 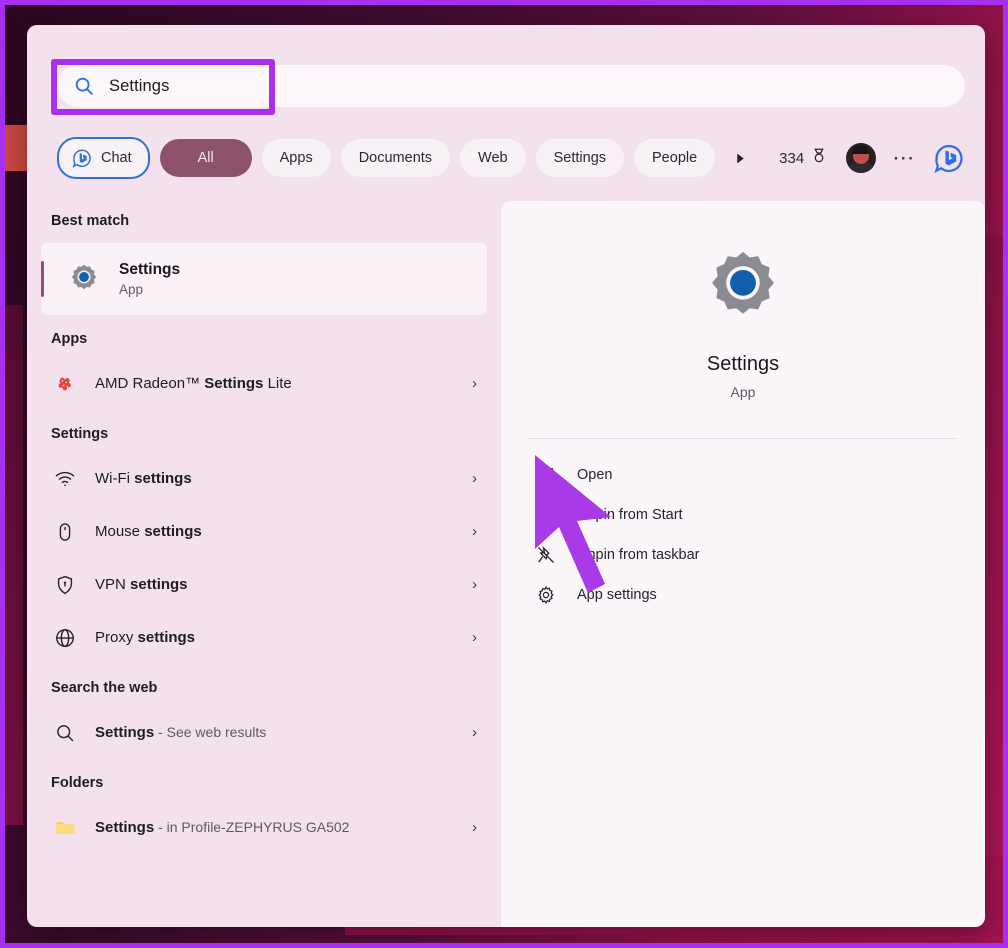 I want to click on action-open: Open, so click(x=743, y=475).